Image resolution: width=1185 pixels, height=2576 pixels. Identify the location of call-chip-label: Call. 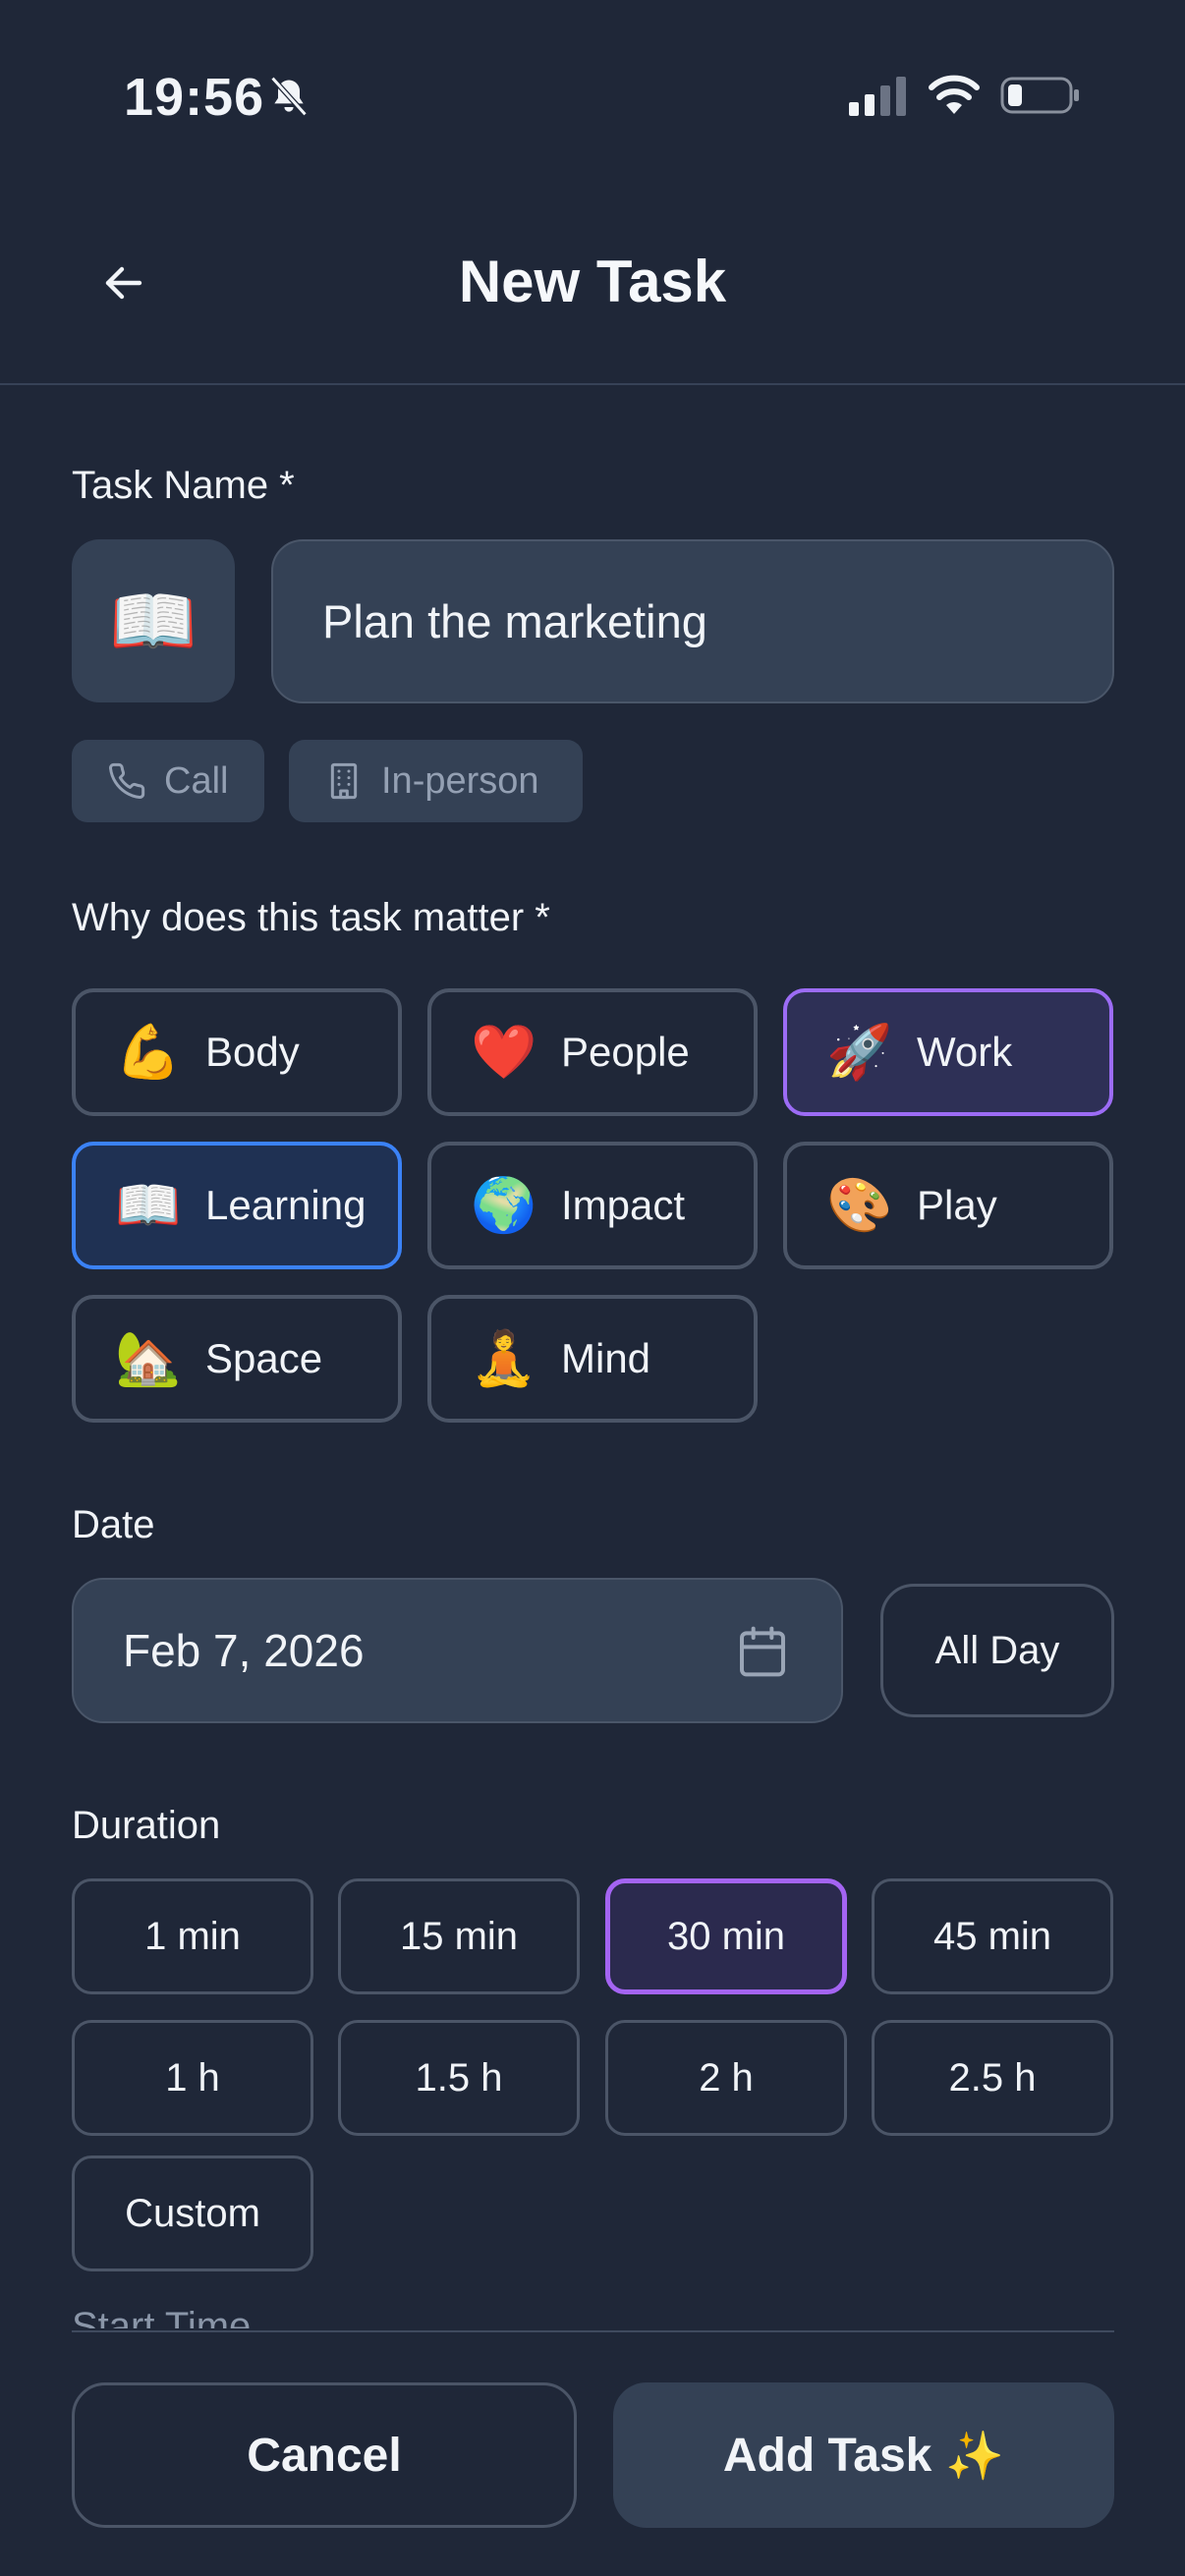
(197, 780).